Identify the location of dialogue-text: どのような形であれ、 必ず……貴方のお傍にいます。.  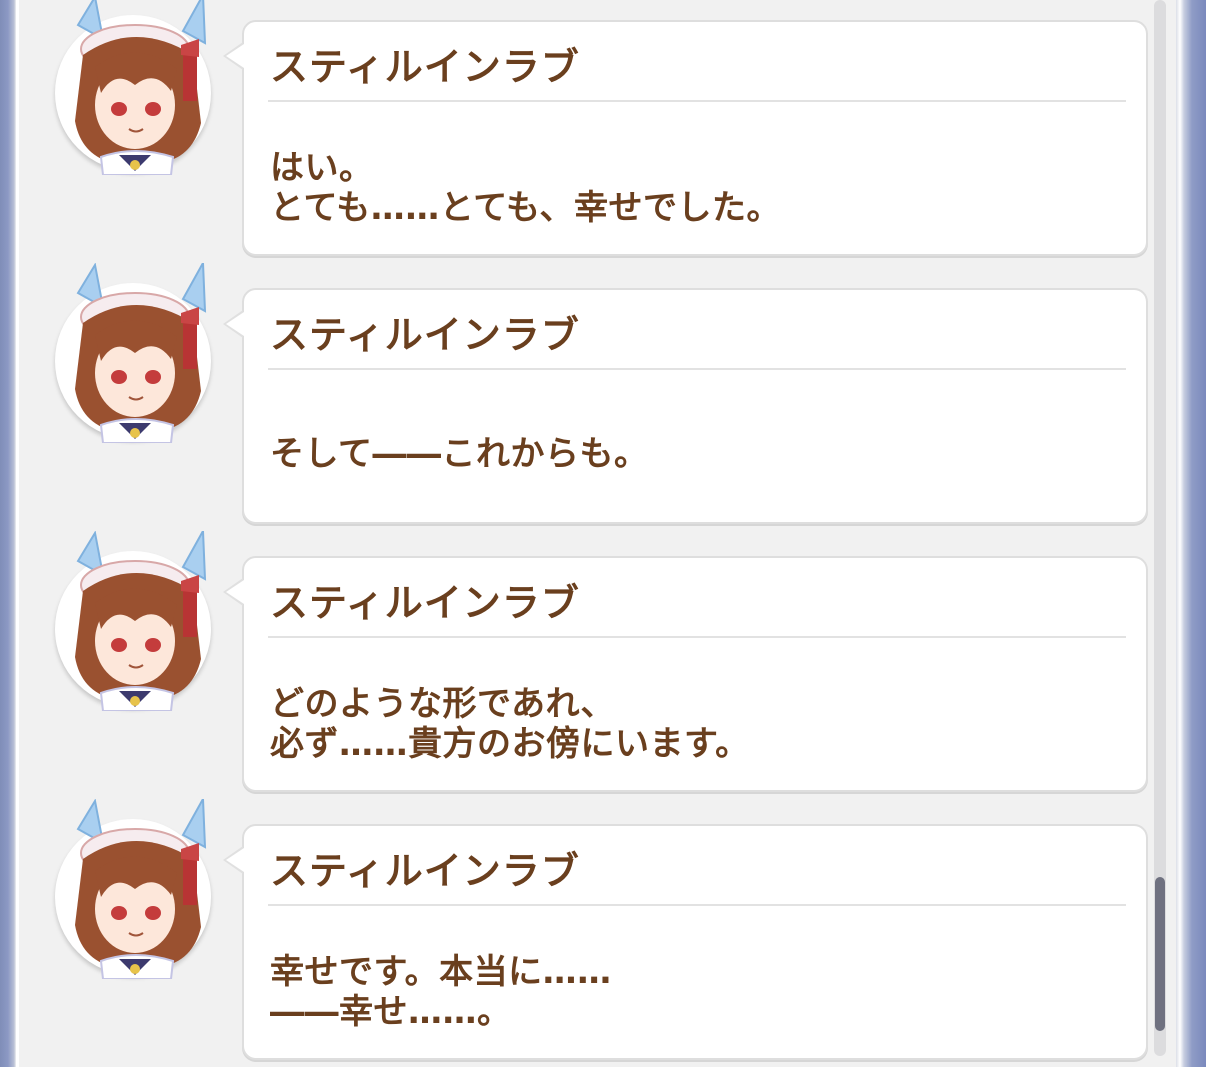
(690, 724).